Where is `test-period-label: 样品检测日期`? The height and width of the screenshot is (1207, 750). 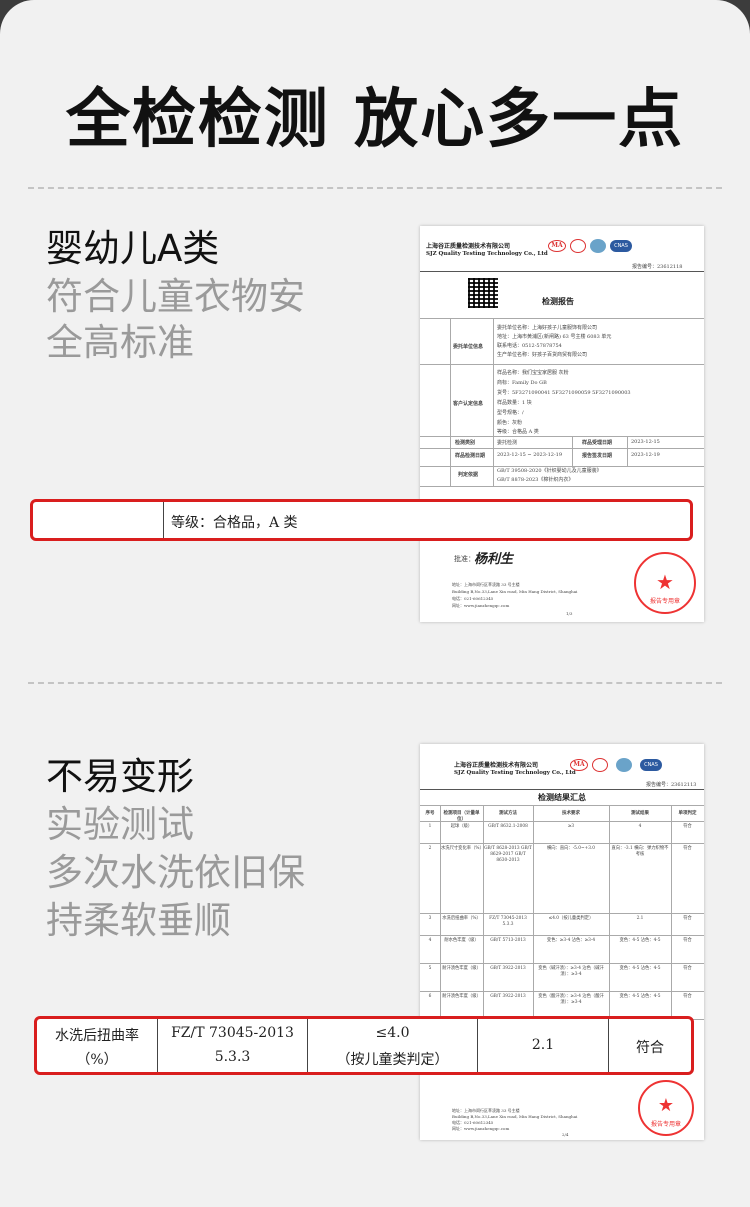
test-period-label: 样品检测日期 is located at coordinates (470, 456).